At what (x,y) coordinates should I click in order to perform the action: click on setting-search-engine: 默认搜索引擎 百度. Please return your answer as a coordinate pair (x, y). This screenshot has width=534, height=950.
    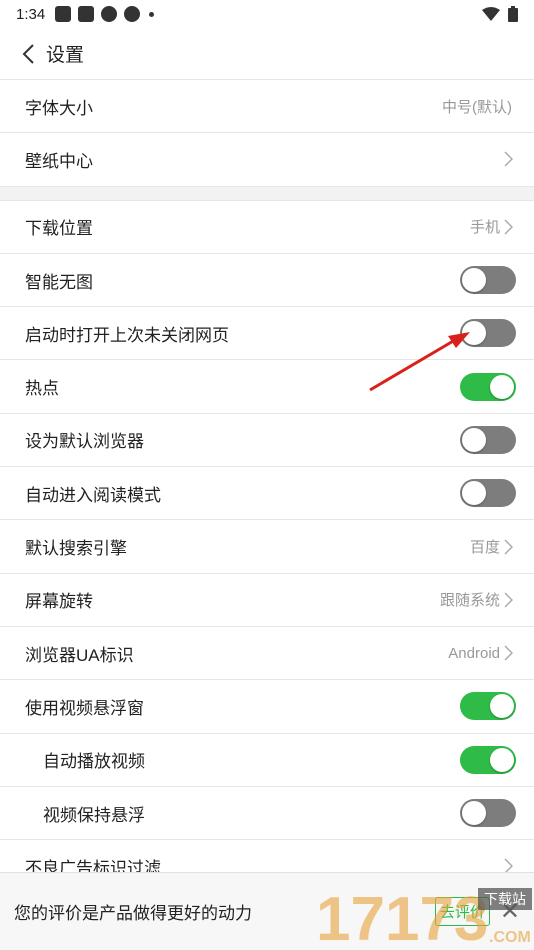
    Looking at the image, I should click on (267, 547).